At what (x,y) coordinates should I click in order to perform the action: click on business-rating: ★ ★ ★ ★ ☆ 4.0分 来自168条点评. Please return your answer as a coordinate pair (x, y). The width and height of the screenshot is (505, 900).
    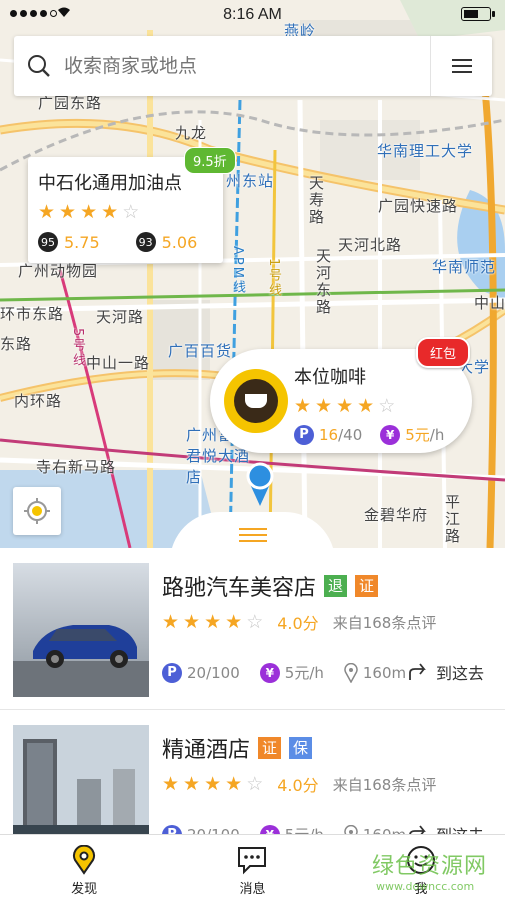
    Looking at the image, I should click on (299, 622).